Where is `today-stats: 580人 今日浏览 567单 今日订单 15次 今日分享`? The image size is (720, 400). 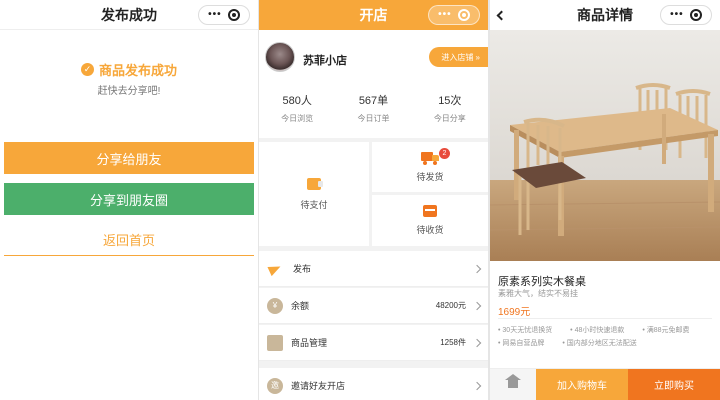
today-stats: 580人 今日浏览 567单 今日订单 15次 今日分享 is located at coordinates (373, 108).